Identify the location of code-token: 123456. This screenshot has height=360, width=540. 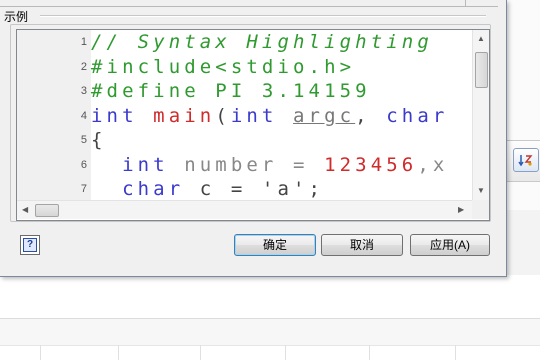
(371, 164).